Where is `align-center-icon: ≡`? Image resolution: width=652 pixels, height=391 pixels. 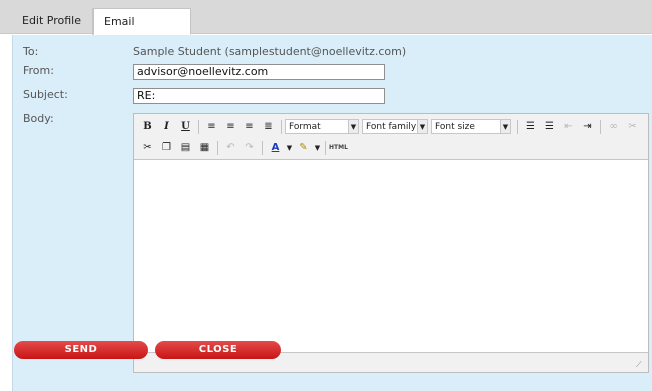
align-center-icon: ≡ is located at coordinates (230, 126).